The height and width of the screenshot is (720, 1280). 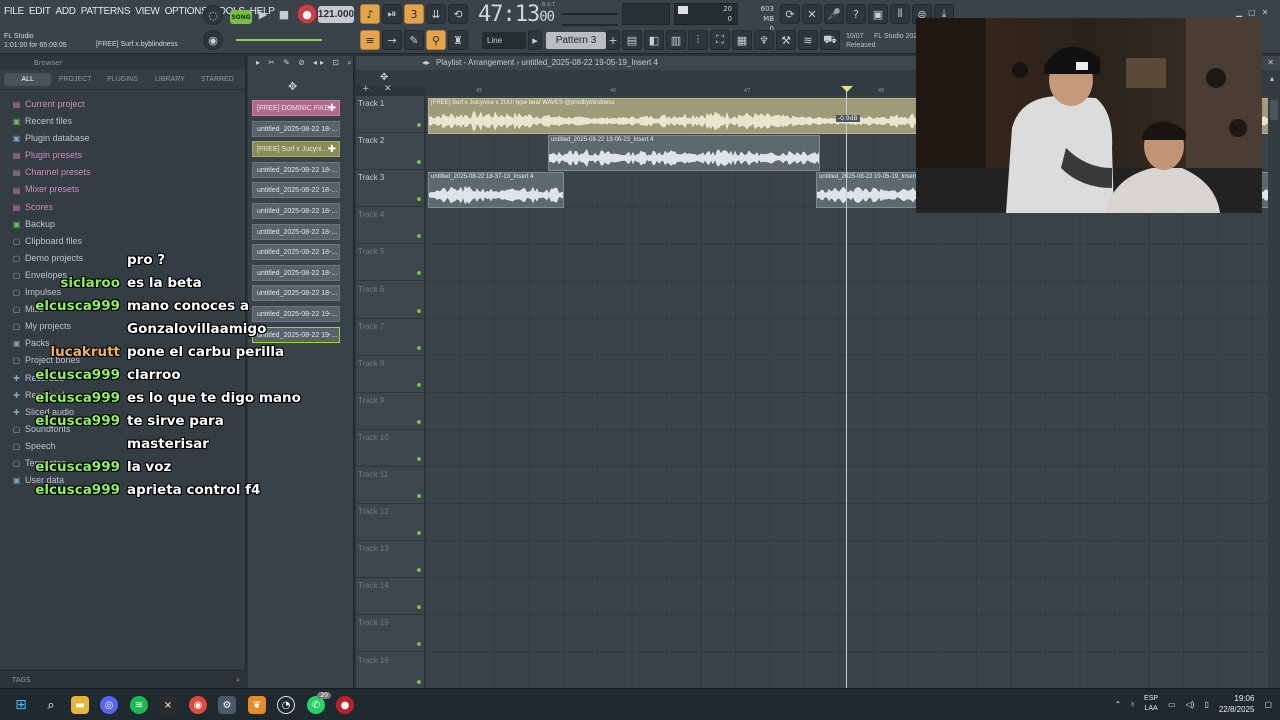 I want to click on menu-options: OPTIONS, so click(x=186, y=11).